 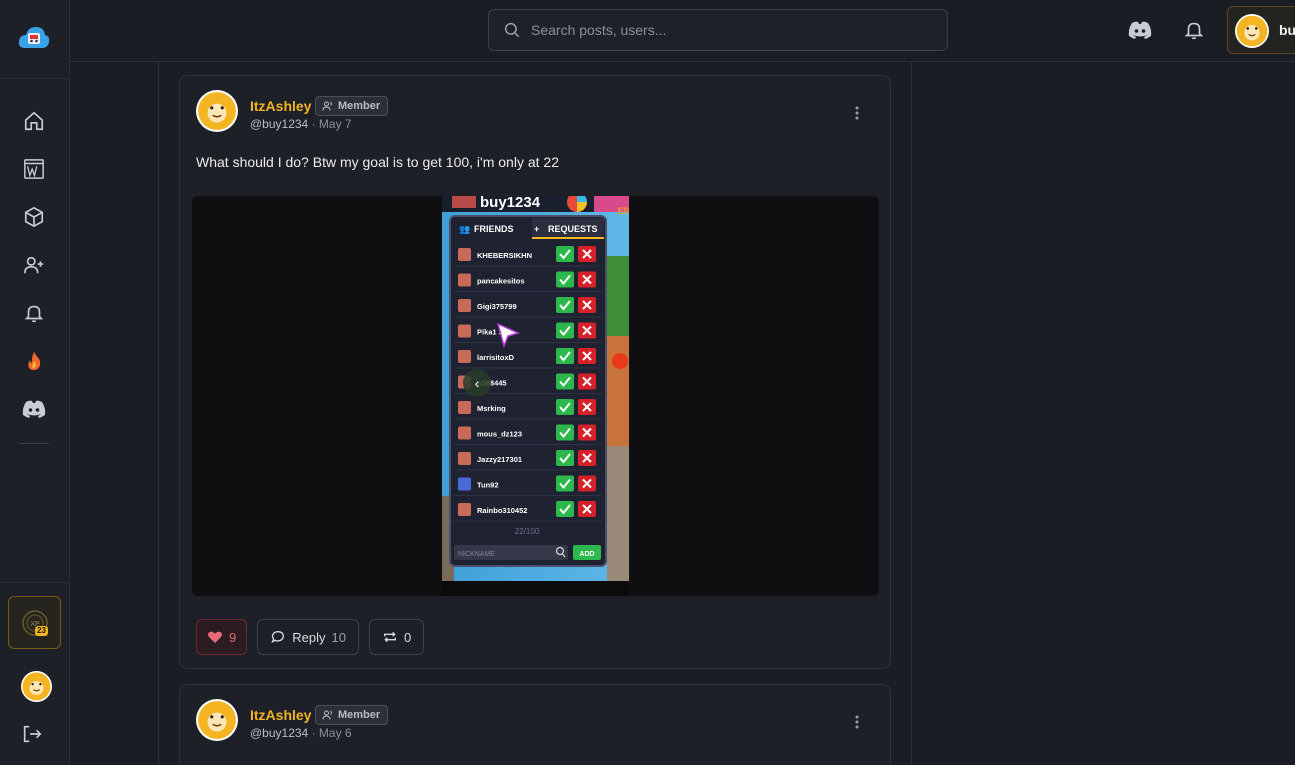 What do you see at coordinates (35, 382) in the screenshot?
I see `sidebar: XP 23` at bounding box center [35, 382].